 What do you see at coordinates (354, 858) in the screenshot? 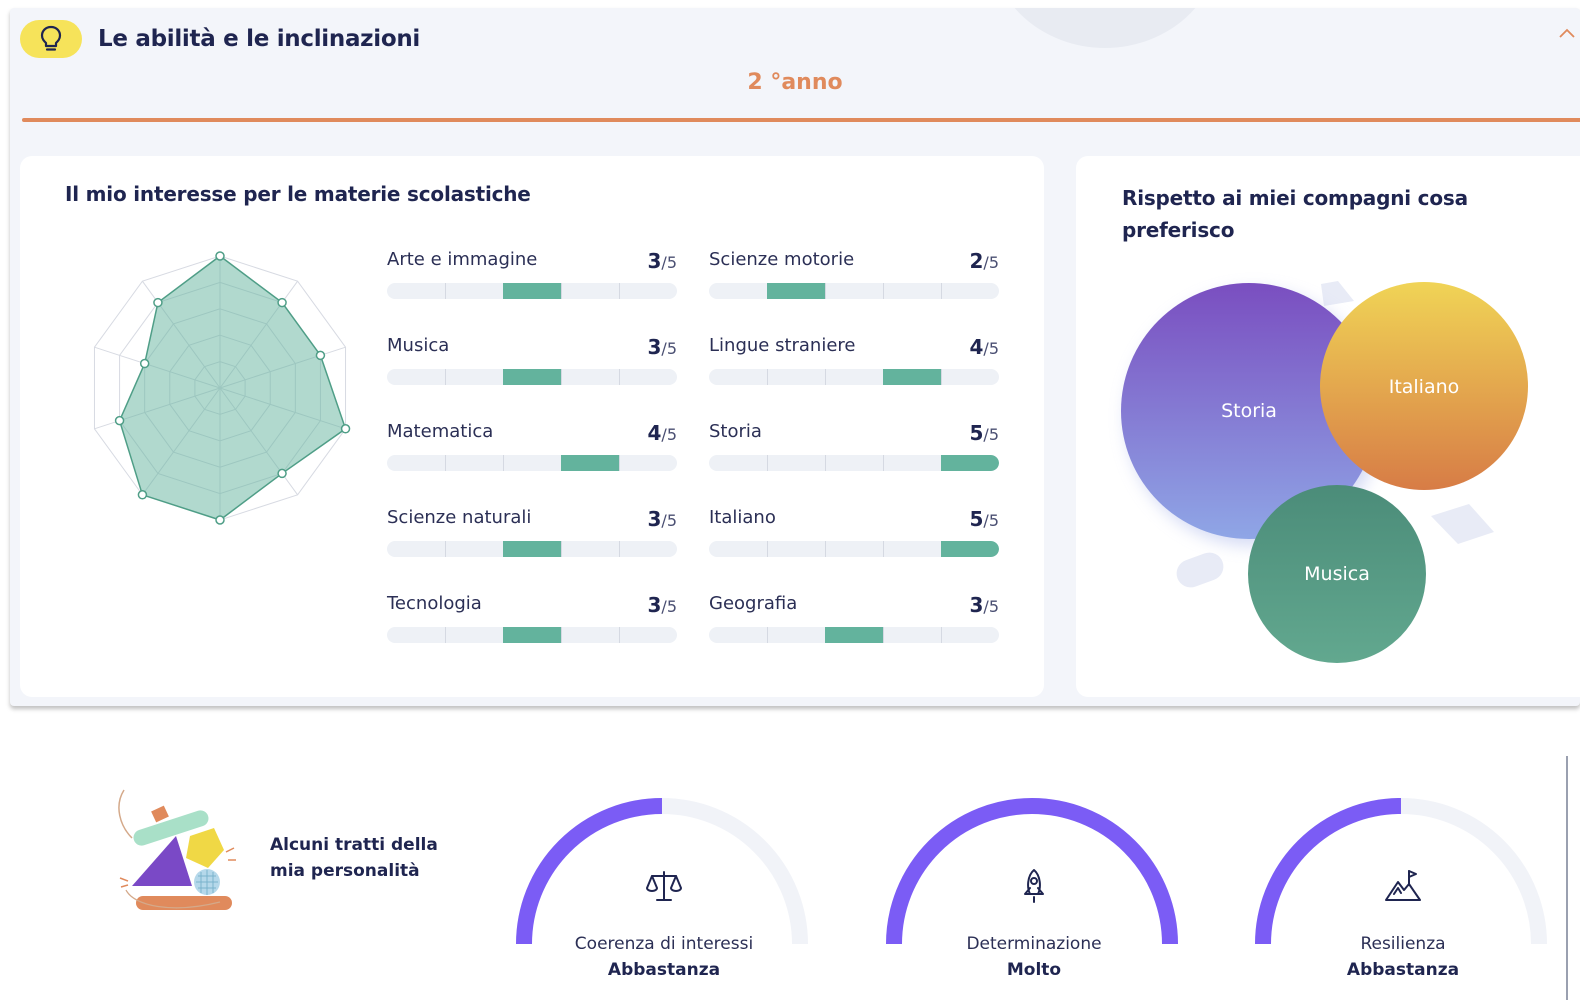
I see `personality-title: Alcuni tratti della mia personalità` at bounding box center [354, 858].